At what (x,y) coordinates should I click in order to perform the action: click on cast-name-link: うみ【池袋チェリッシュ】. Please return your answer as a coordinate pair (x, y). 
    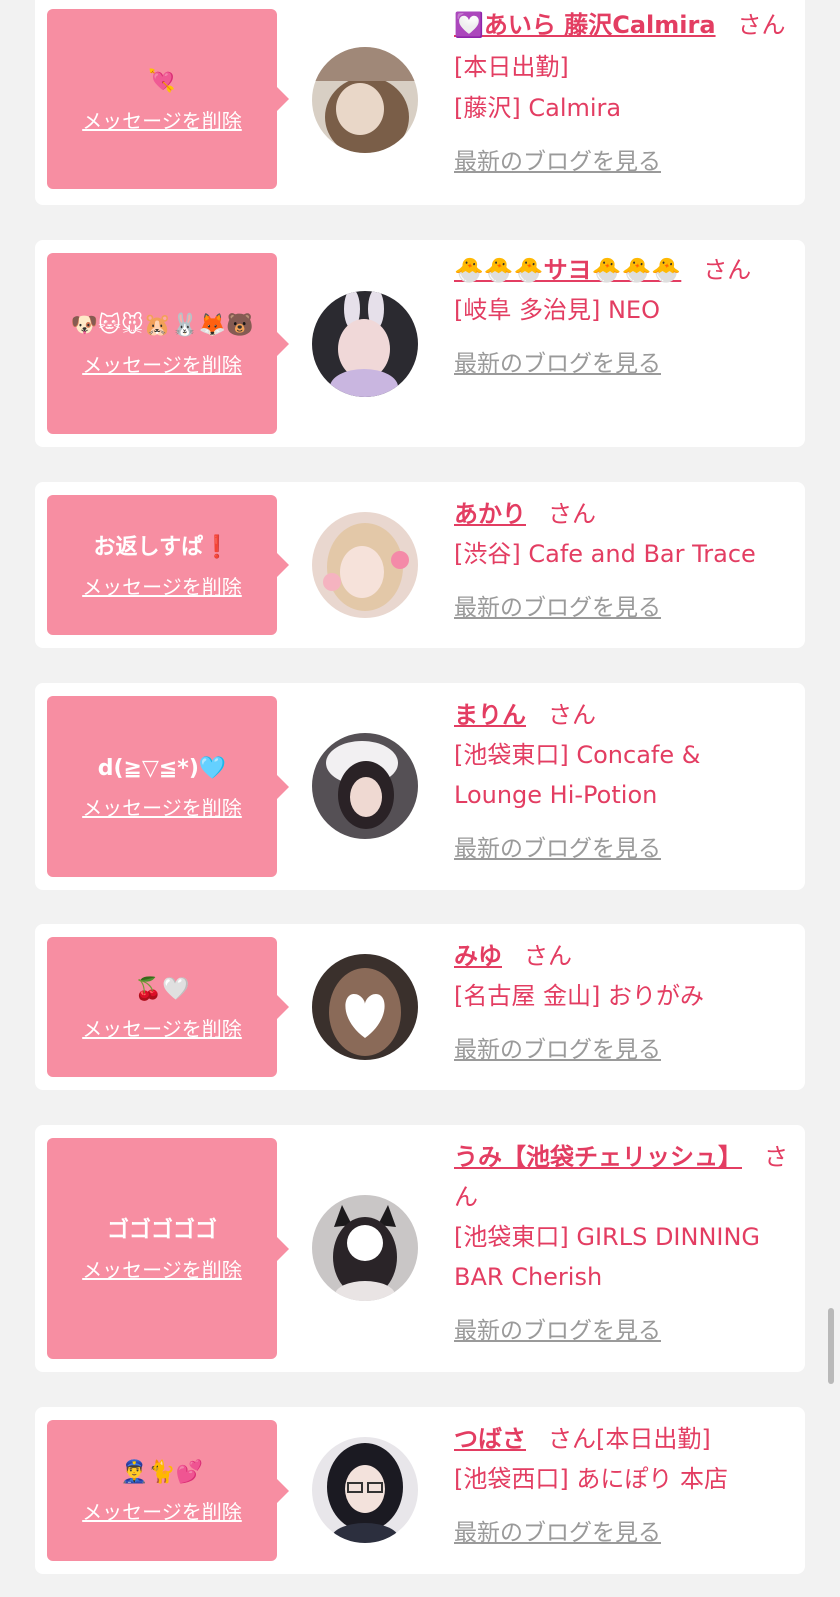
    Looking at the image, I should click on (598, 1157).